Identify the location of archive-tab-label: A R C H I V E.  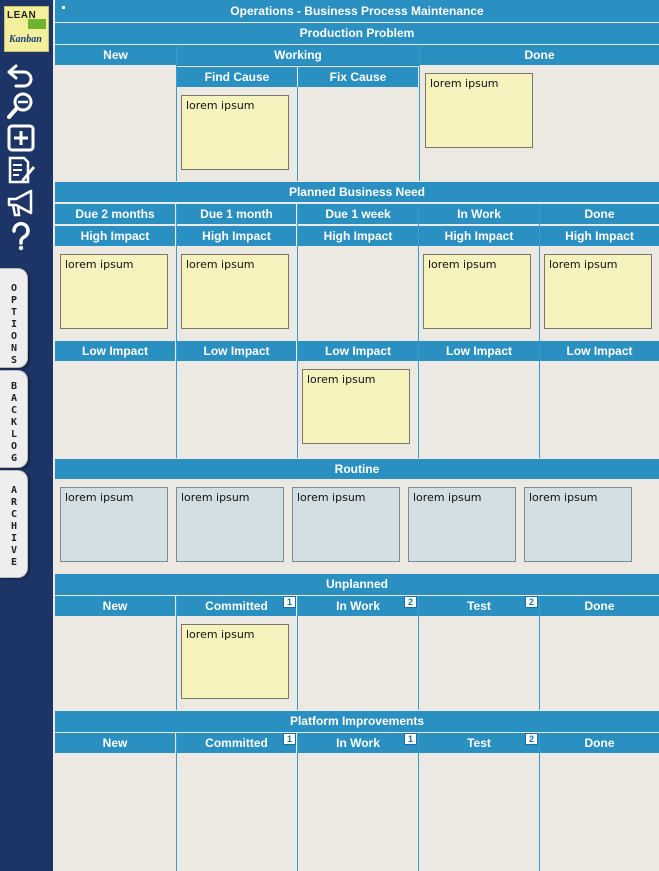
(14, 526).